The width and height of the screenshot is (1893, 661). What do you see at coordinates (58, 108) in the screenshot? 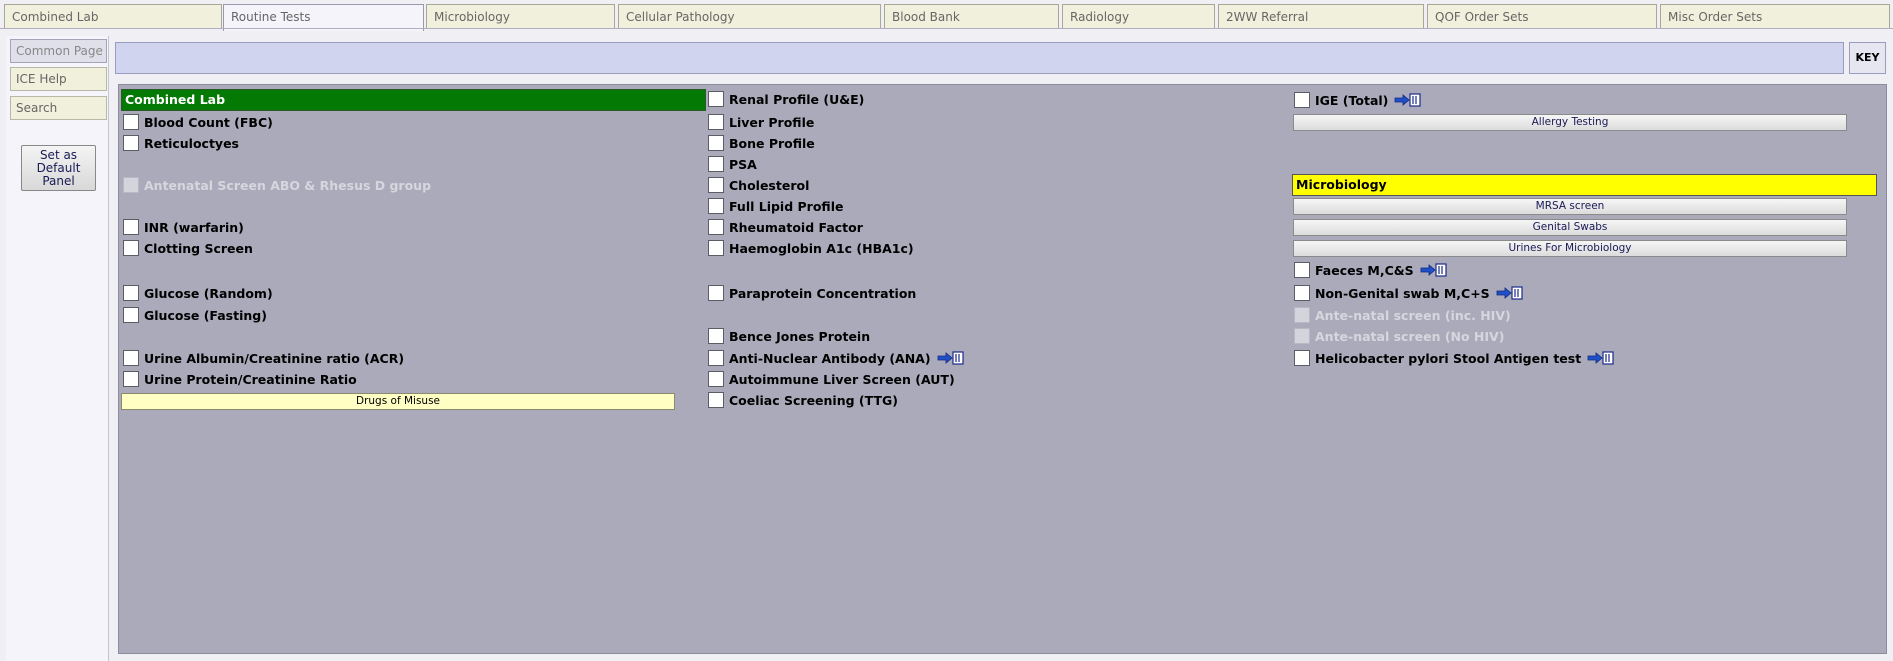
I see `sidebar-item-search: Search` at bounding box center [58, 108].